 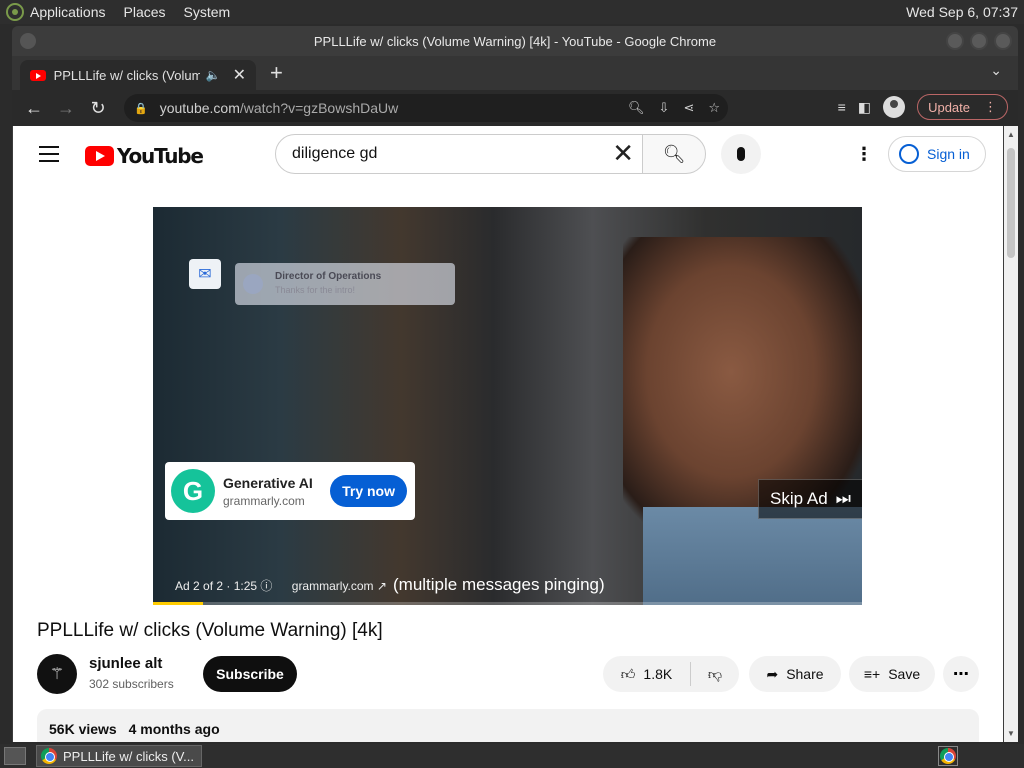 I want to click on upload-age: 4 months ago, so click(x=174, y=729).